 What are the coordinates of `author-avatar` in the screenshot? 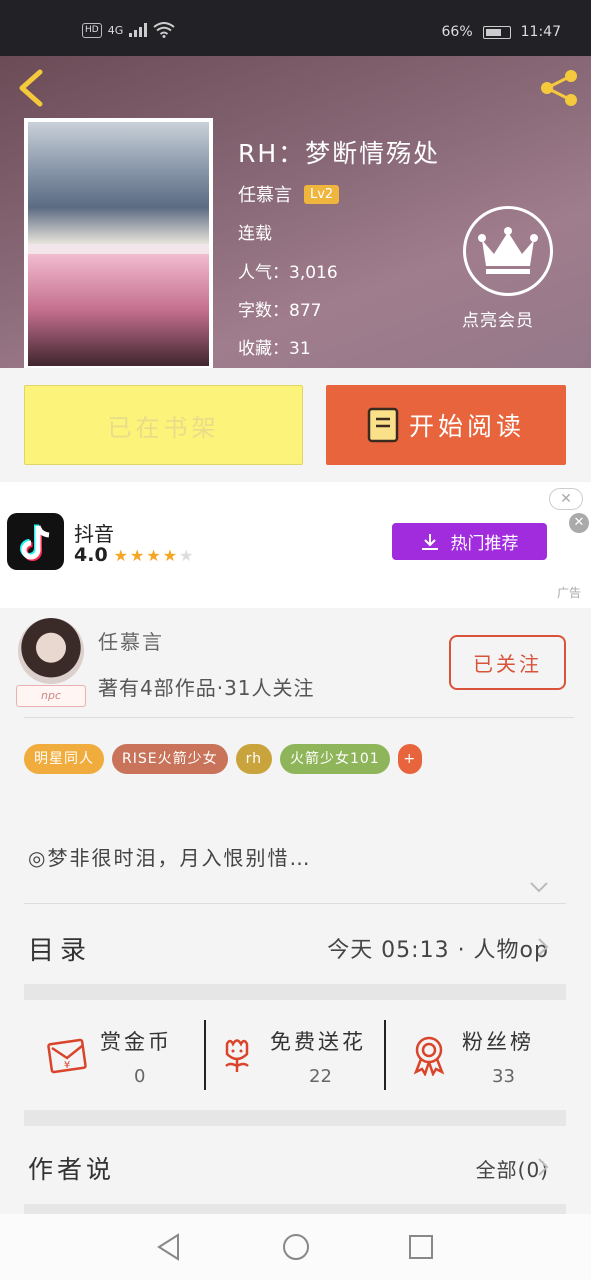 It's located at (51, 651).